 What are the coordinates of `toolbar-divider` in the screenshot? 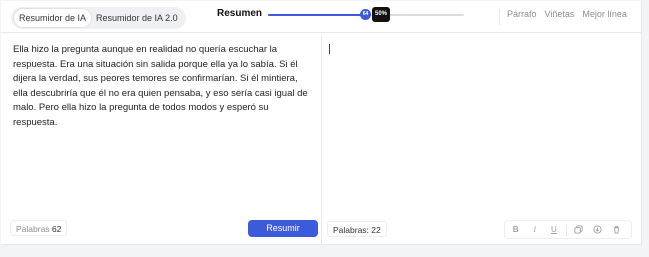 It's located at (566, 229).